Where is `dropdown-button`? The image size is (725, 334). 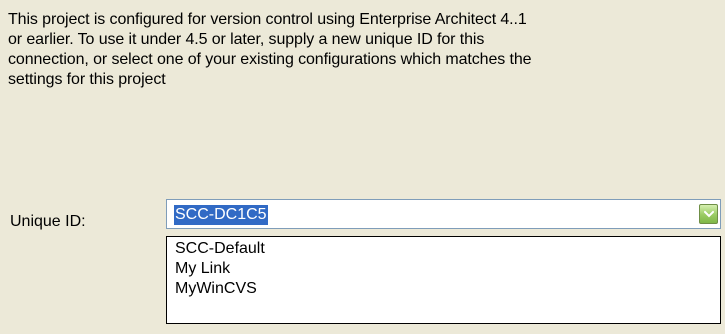
dropdown-button is located at coordinates (708, 214).